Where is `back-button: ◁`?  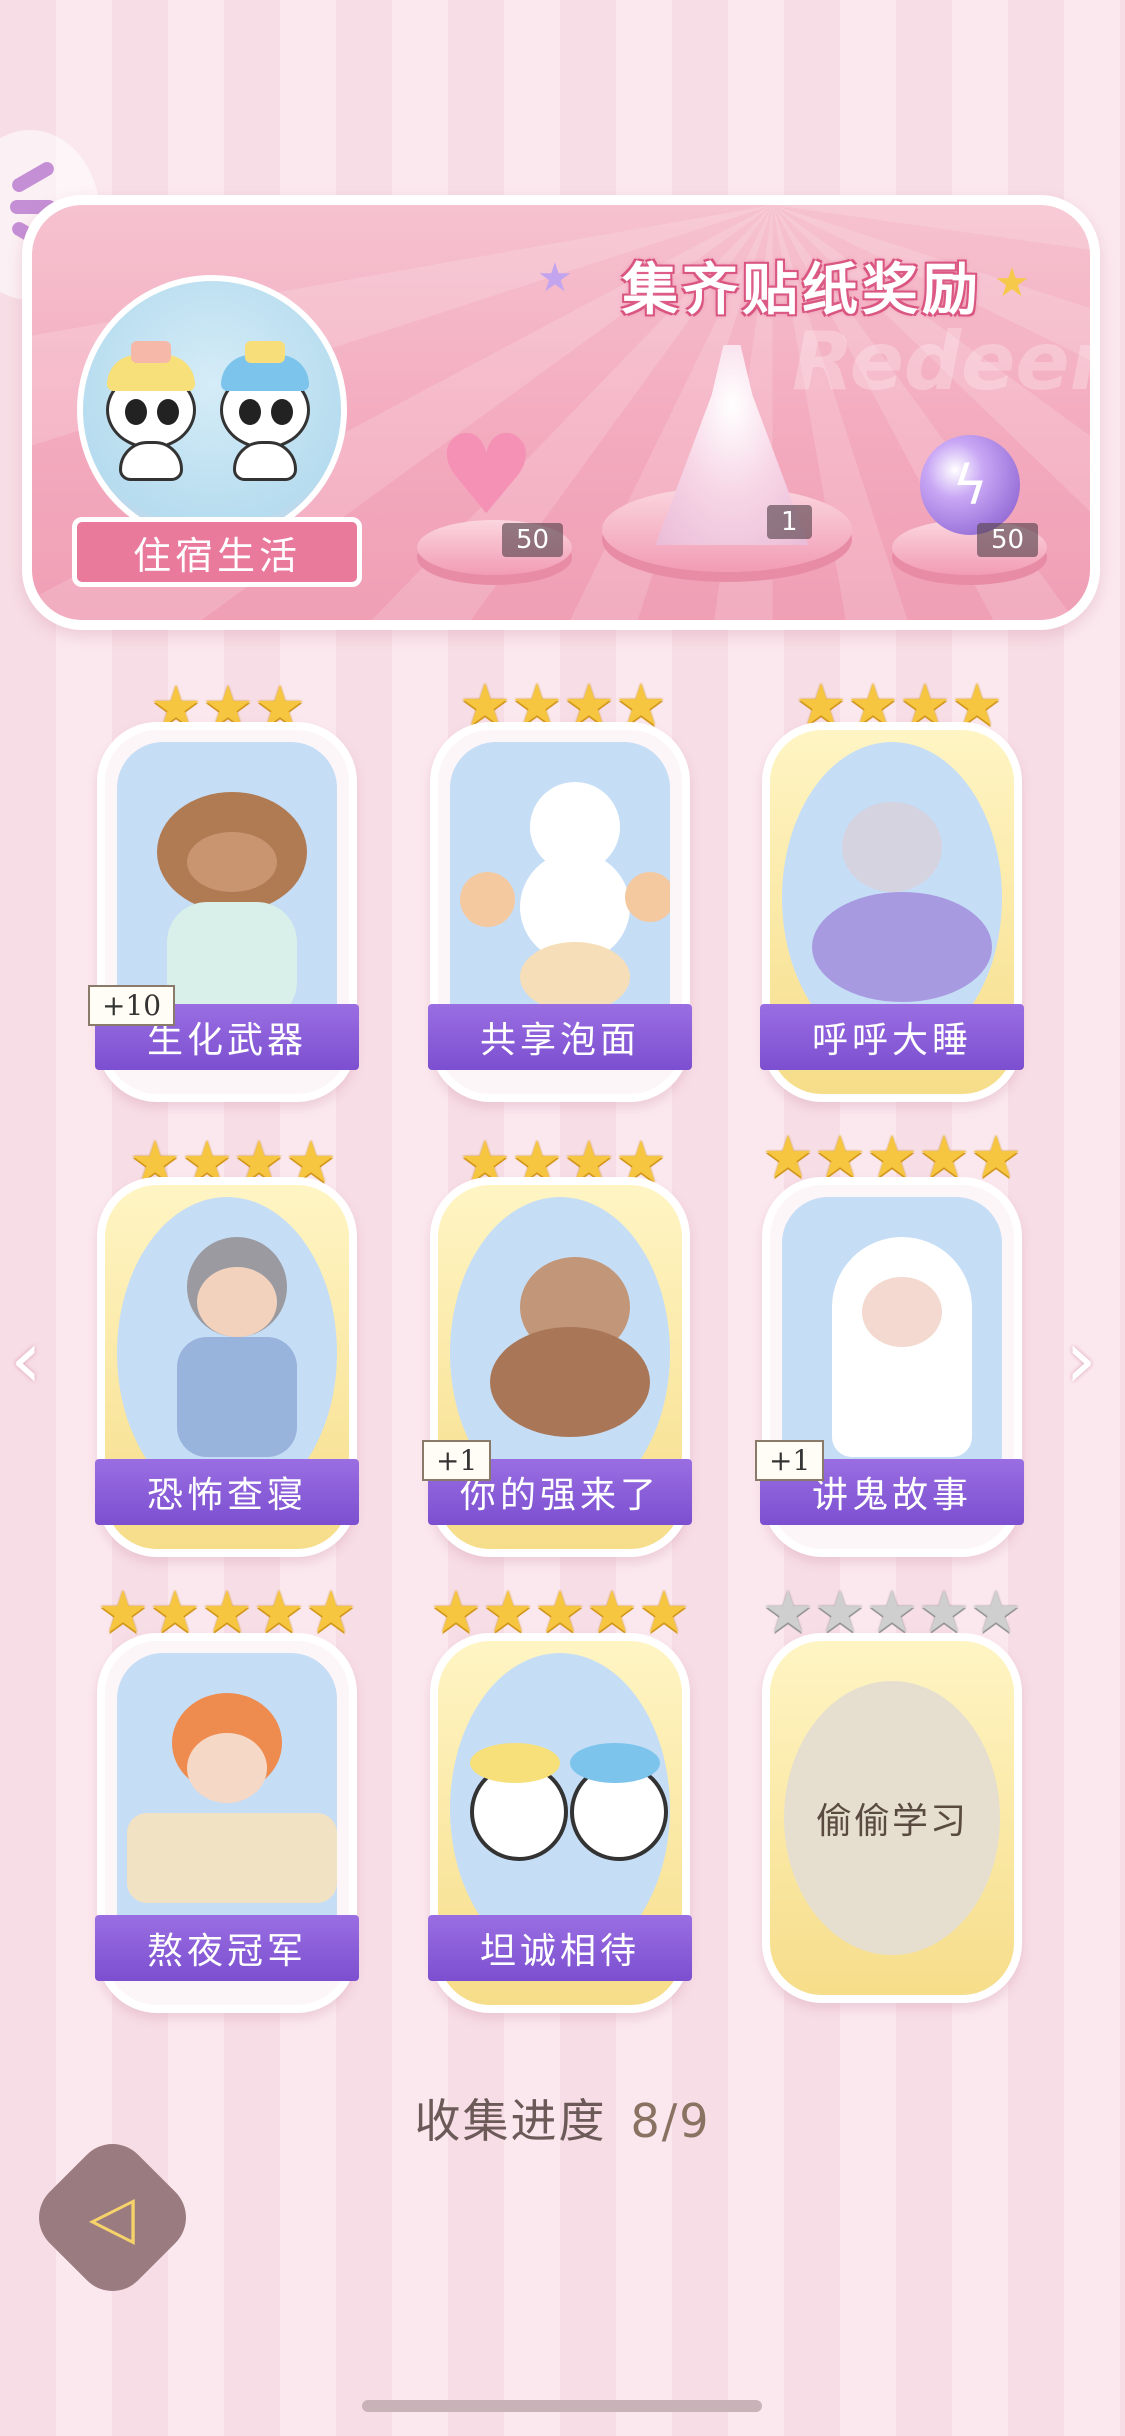
back-button: ◁ is located at coordinates (112, 2217).